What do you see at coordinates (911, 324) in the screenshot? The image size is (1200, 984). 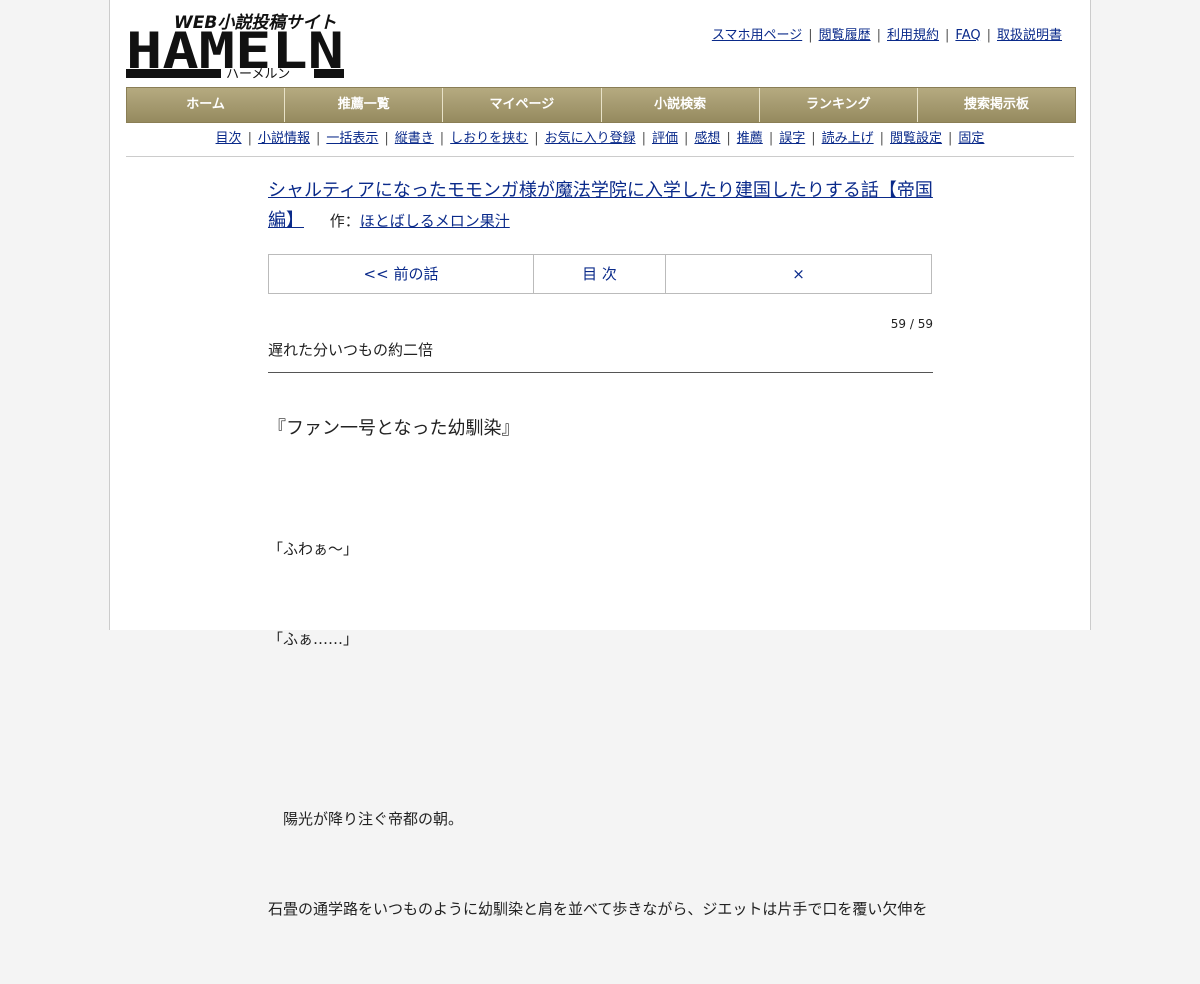 I see `chapter-progress: 59 / 59` at bounding box center [911, 324].